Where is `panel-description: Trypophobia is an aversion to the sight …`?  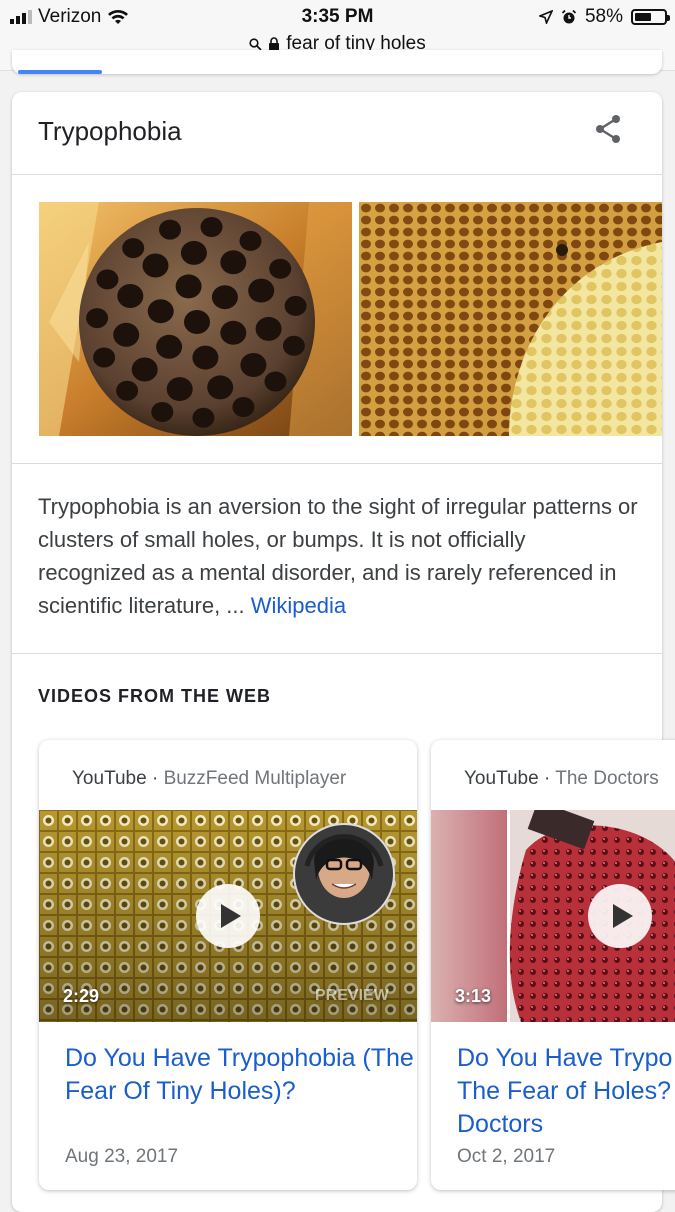 panel-description: Trypophobia is an aversion to the sight … is located at coordinates (338, 556).